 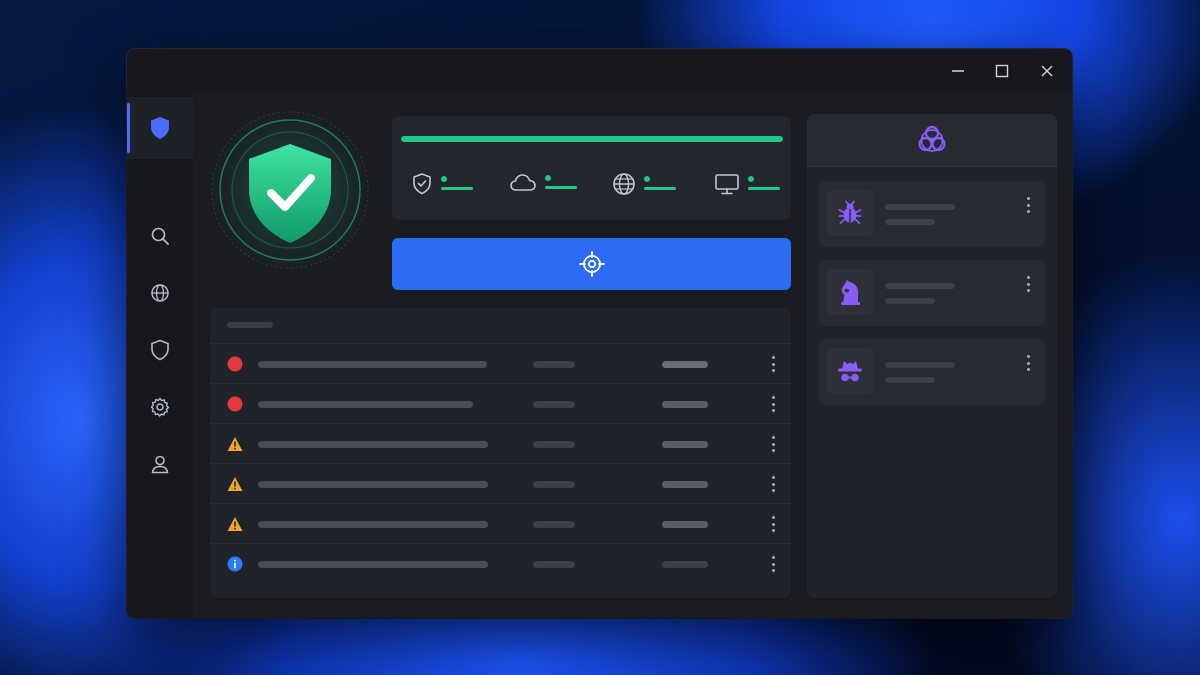 I want to click on threats-header, so click(x=932, y=140).